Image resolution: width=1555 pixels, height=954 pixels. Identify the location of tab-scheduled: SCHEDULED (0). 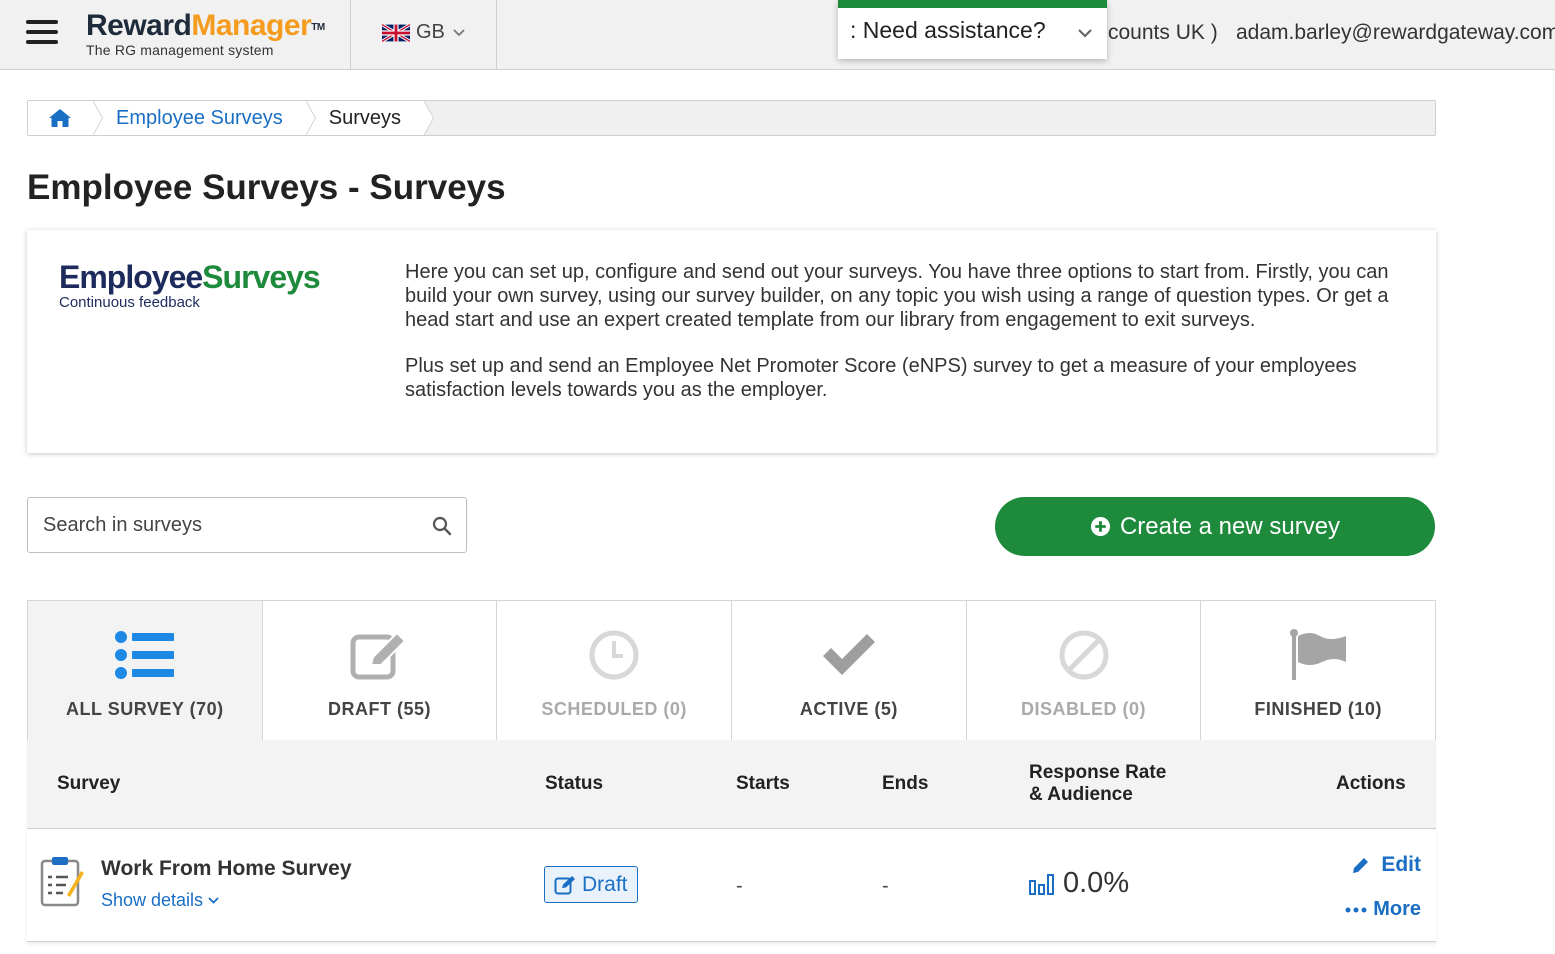
(615, 670).